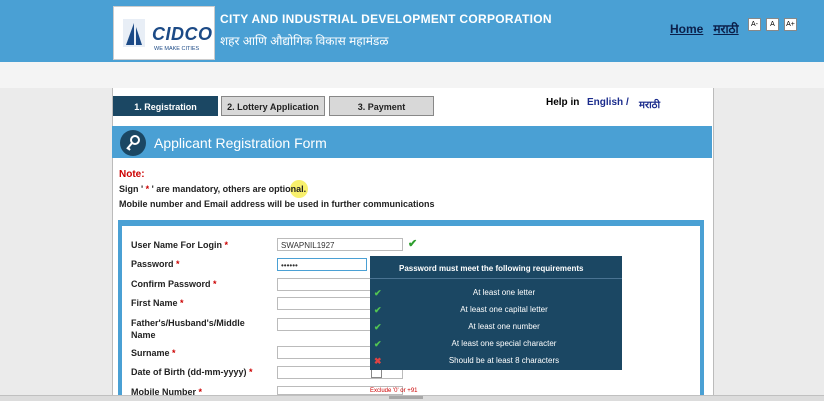  What do you see at coordinates (304, 41) in the screenshot?
I see `org-name-marathi: शहर आणि औद्योगिक विकास महामंडळ` at bounding box center [304, 41].